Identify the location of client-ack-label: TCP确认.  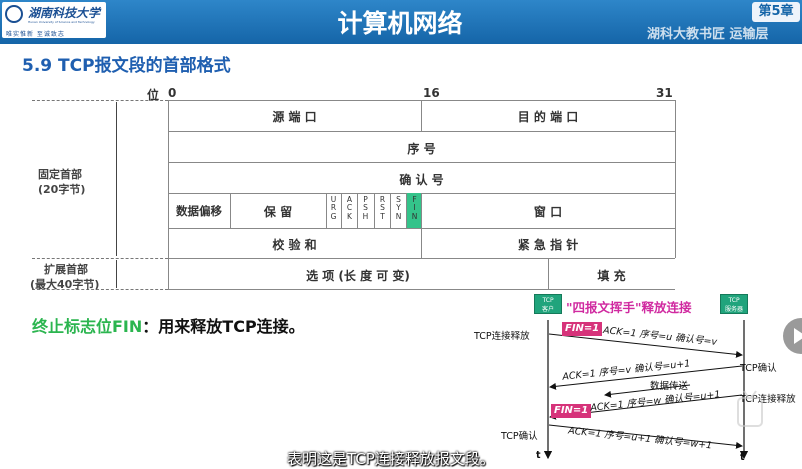
(519, 436).